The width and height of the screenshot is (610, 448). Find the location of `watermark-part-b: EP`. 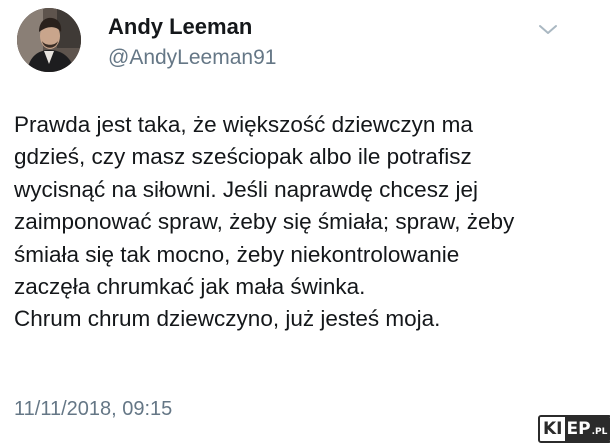

watermark-part-b: EP is located at coordinates (578, 429).